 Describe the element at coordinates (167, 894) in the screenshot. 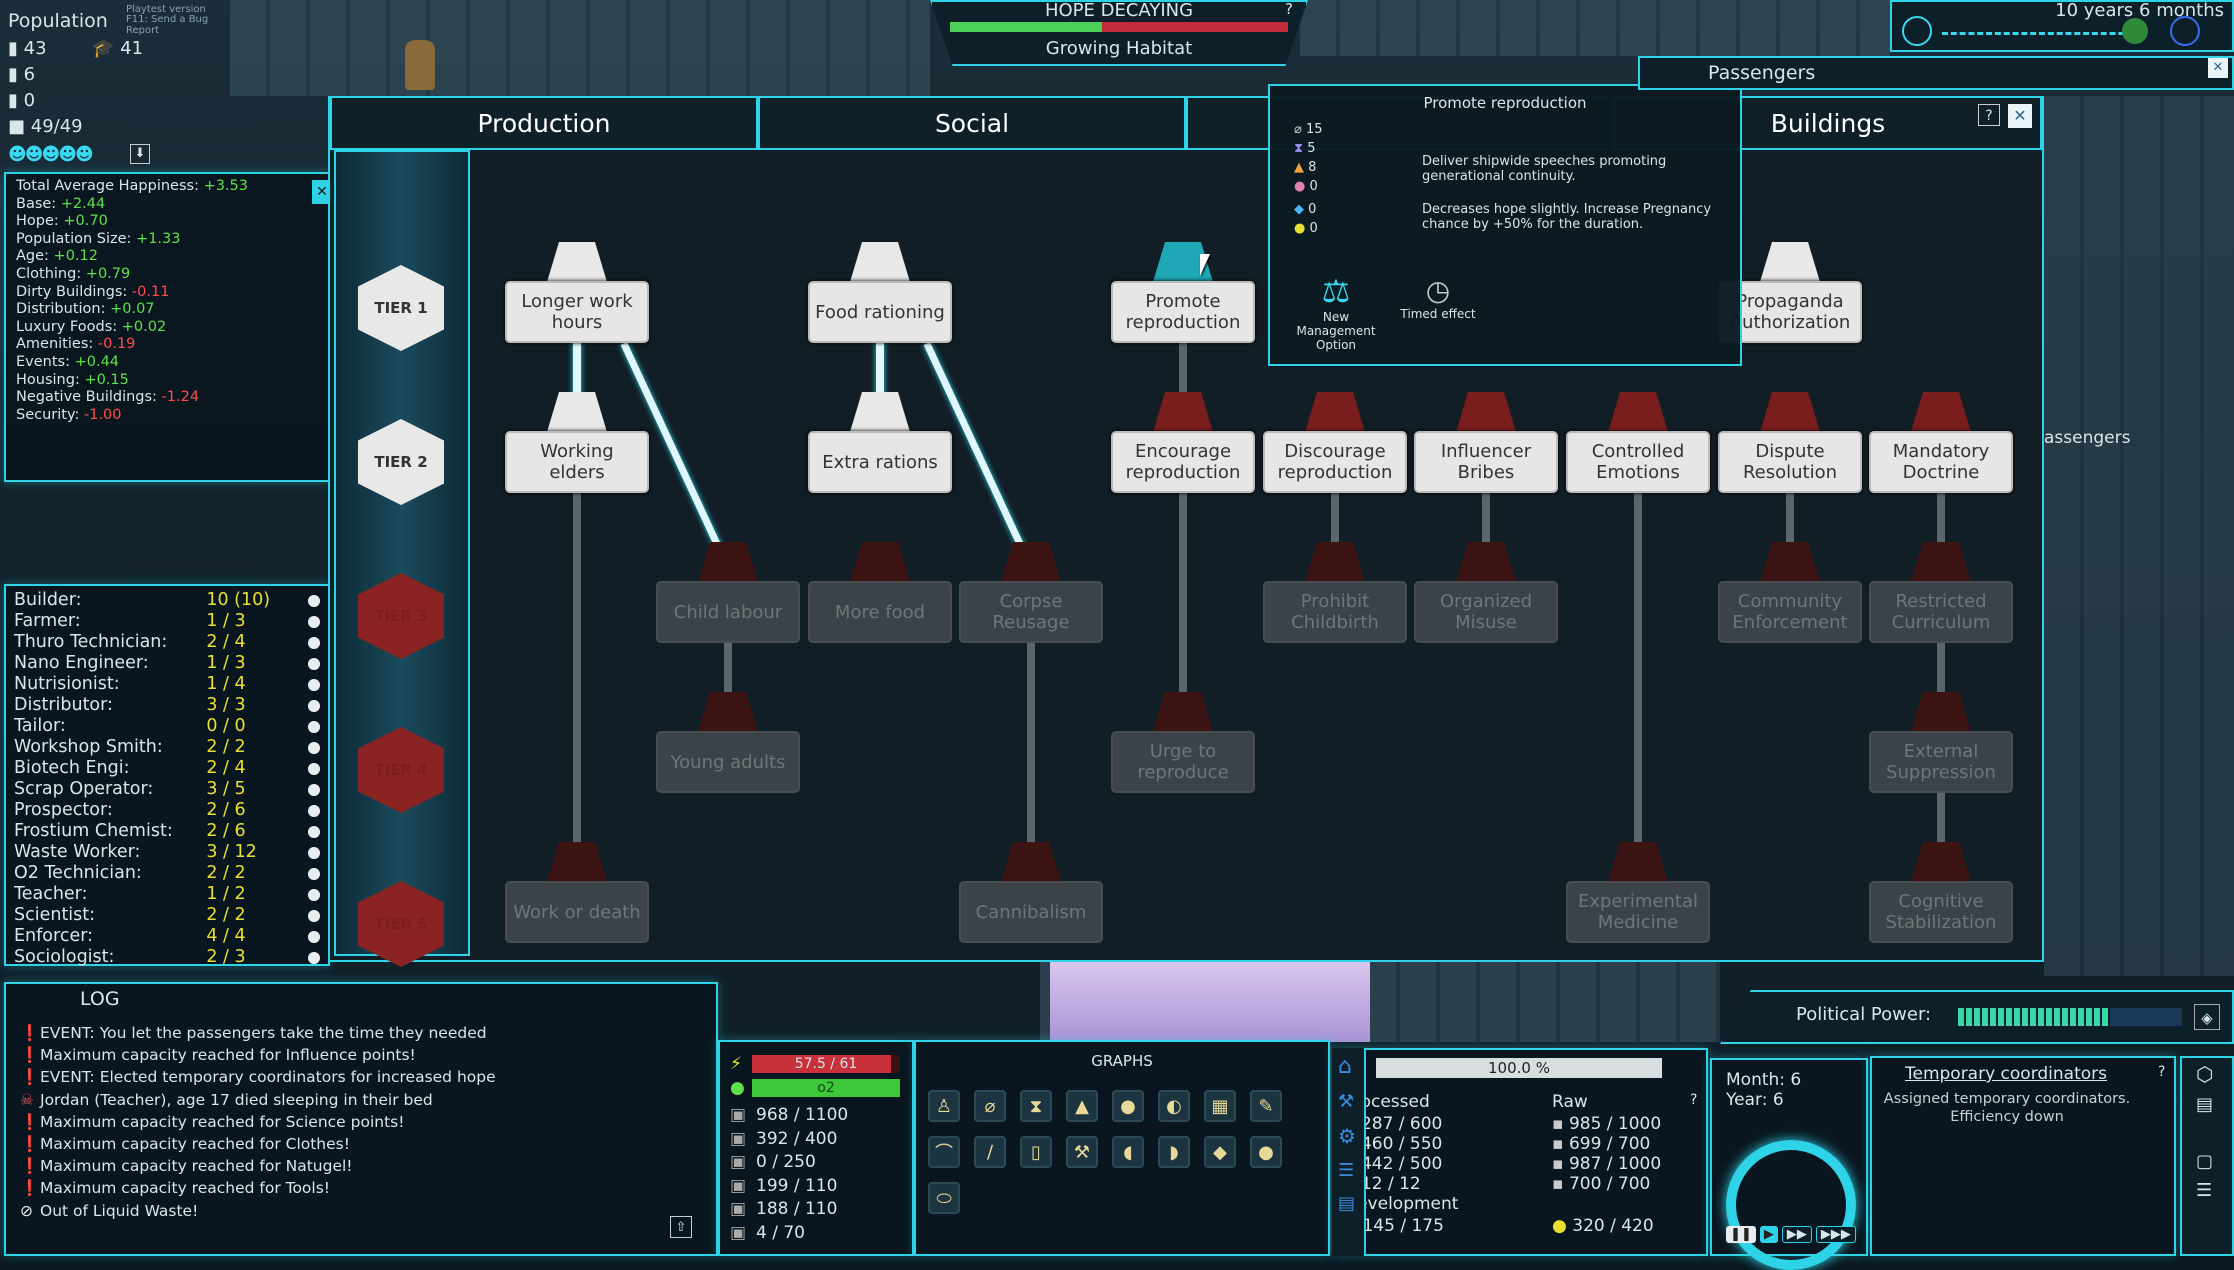

I see `job-row: Teacher: 1 / 2` at that location.